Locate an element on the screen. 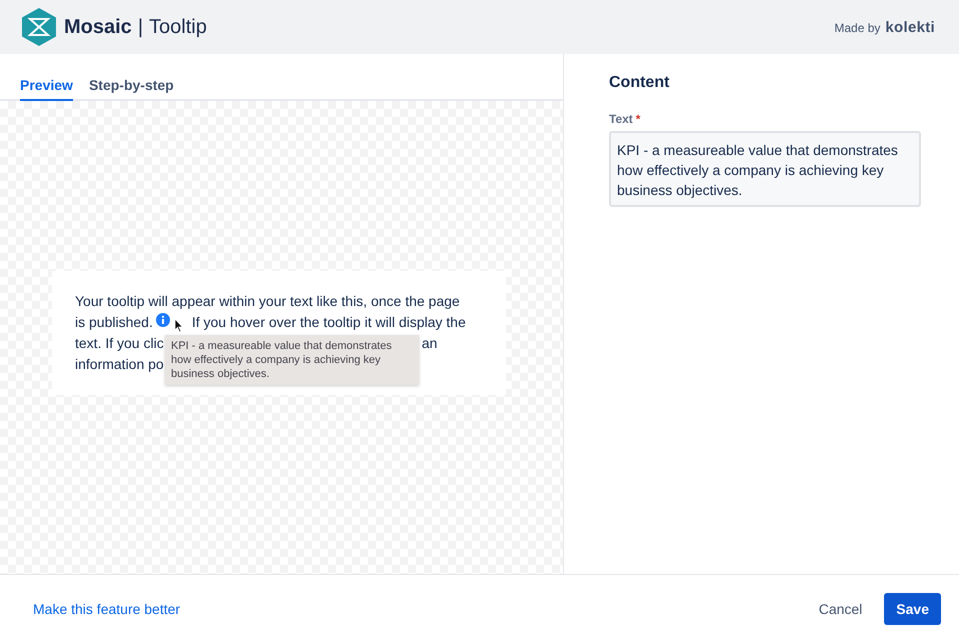 Image resolution: width=959 pixels, height=642 pixels. tab: Step-by-step is located at coordinates (131, 89).